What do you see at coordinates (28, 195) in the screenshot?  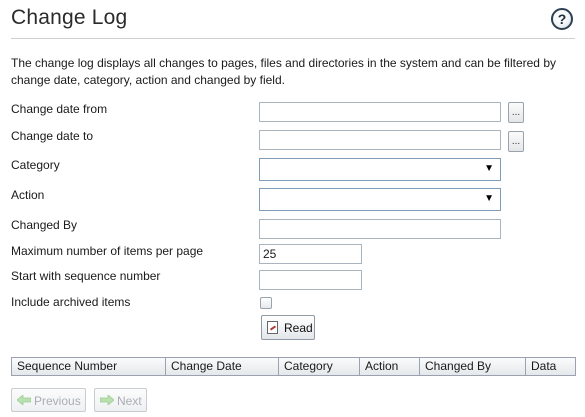 I see `action-label: Action` at bounding box center [28, 195].